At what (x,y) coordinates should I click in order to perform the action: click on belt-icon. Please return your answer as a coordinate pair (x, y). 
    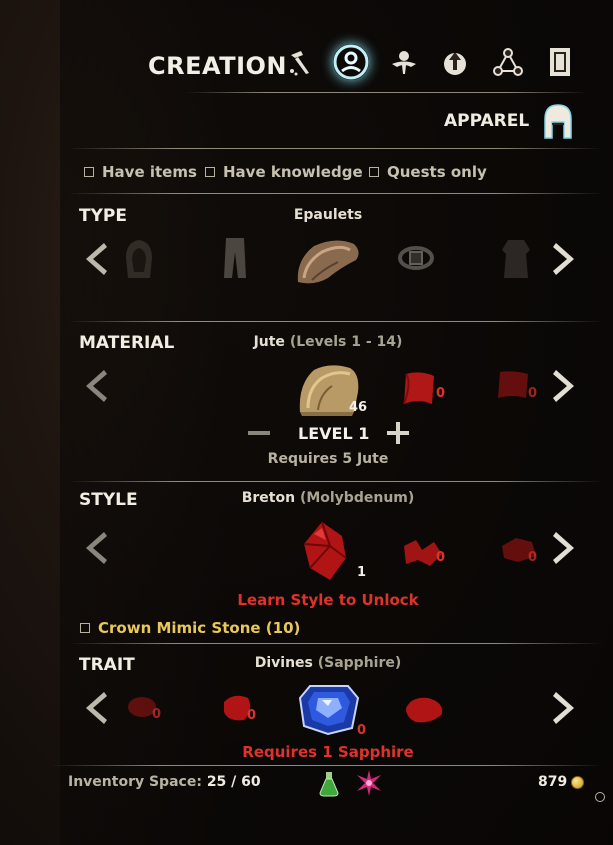
    Looking at the image, I should click on (416, 258).